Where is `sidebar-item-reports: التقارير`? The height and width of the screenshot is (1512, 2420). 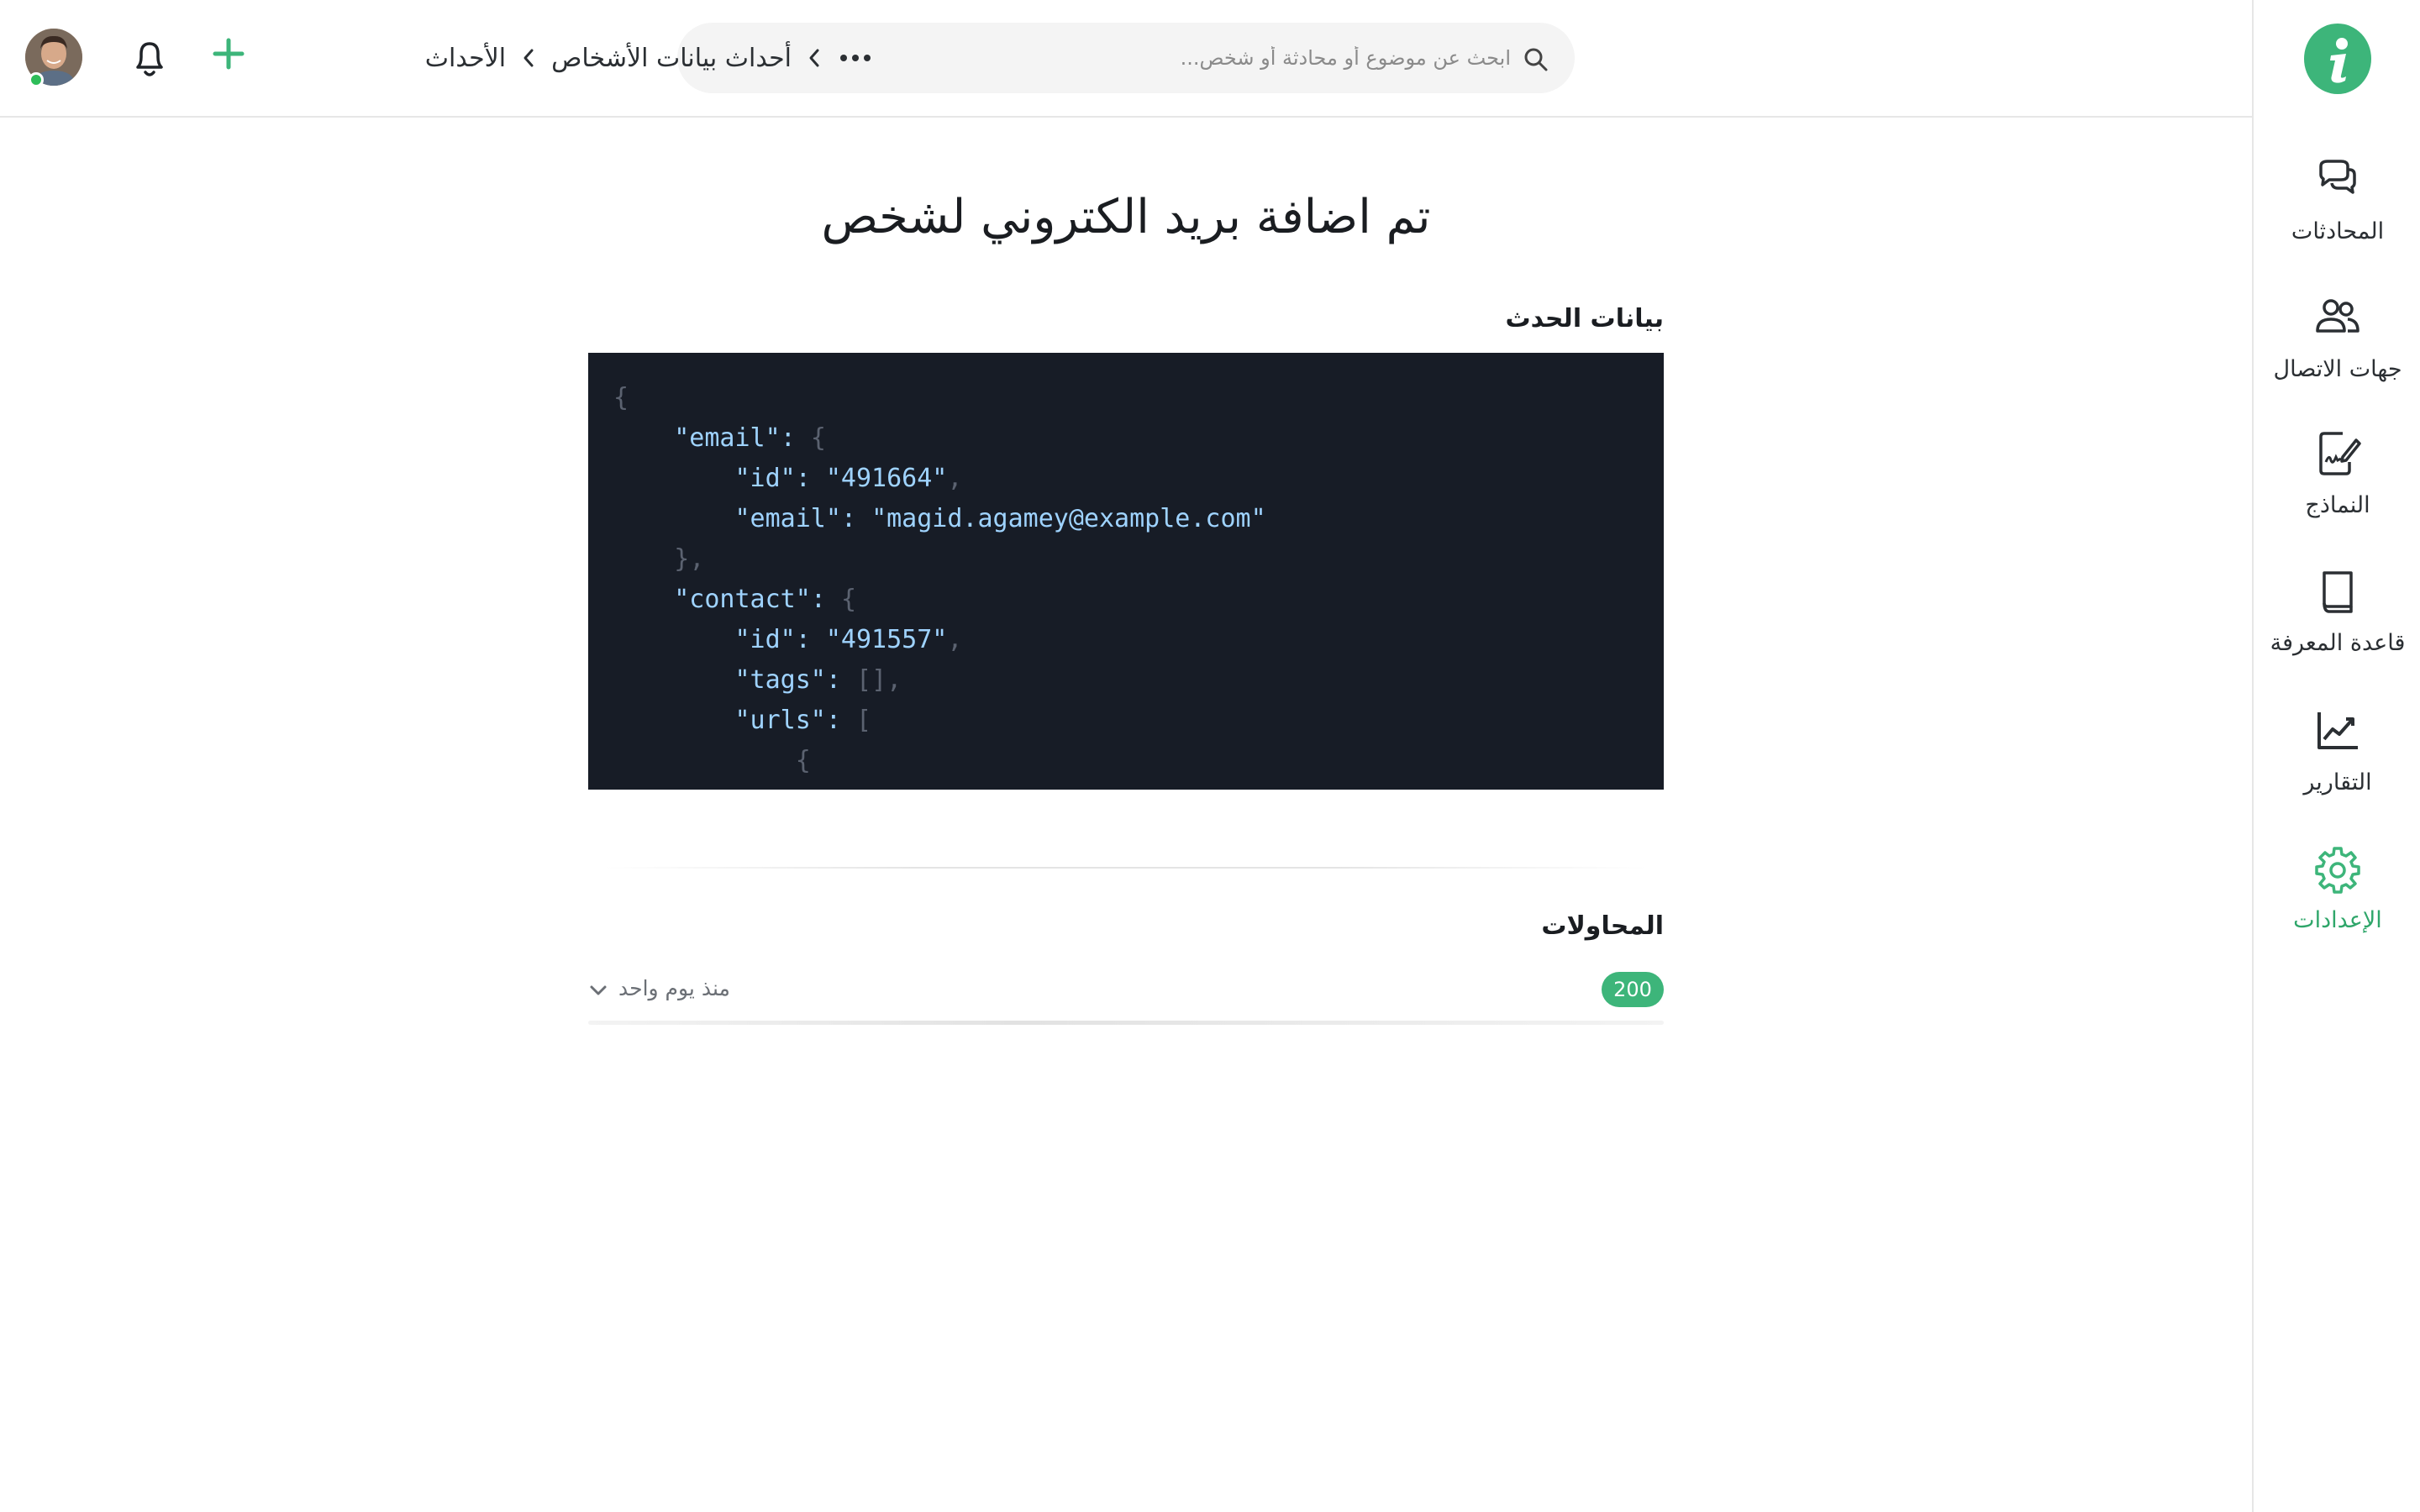 sidebar-item-reports: التقارير is located at coordinates (2337, 764).